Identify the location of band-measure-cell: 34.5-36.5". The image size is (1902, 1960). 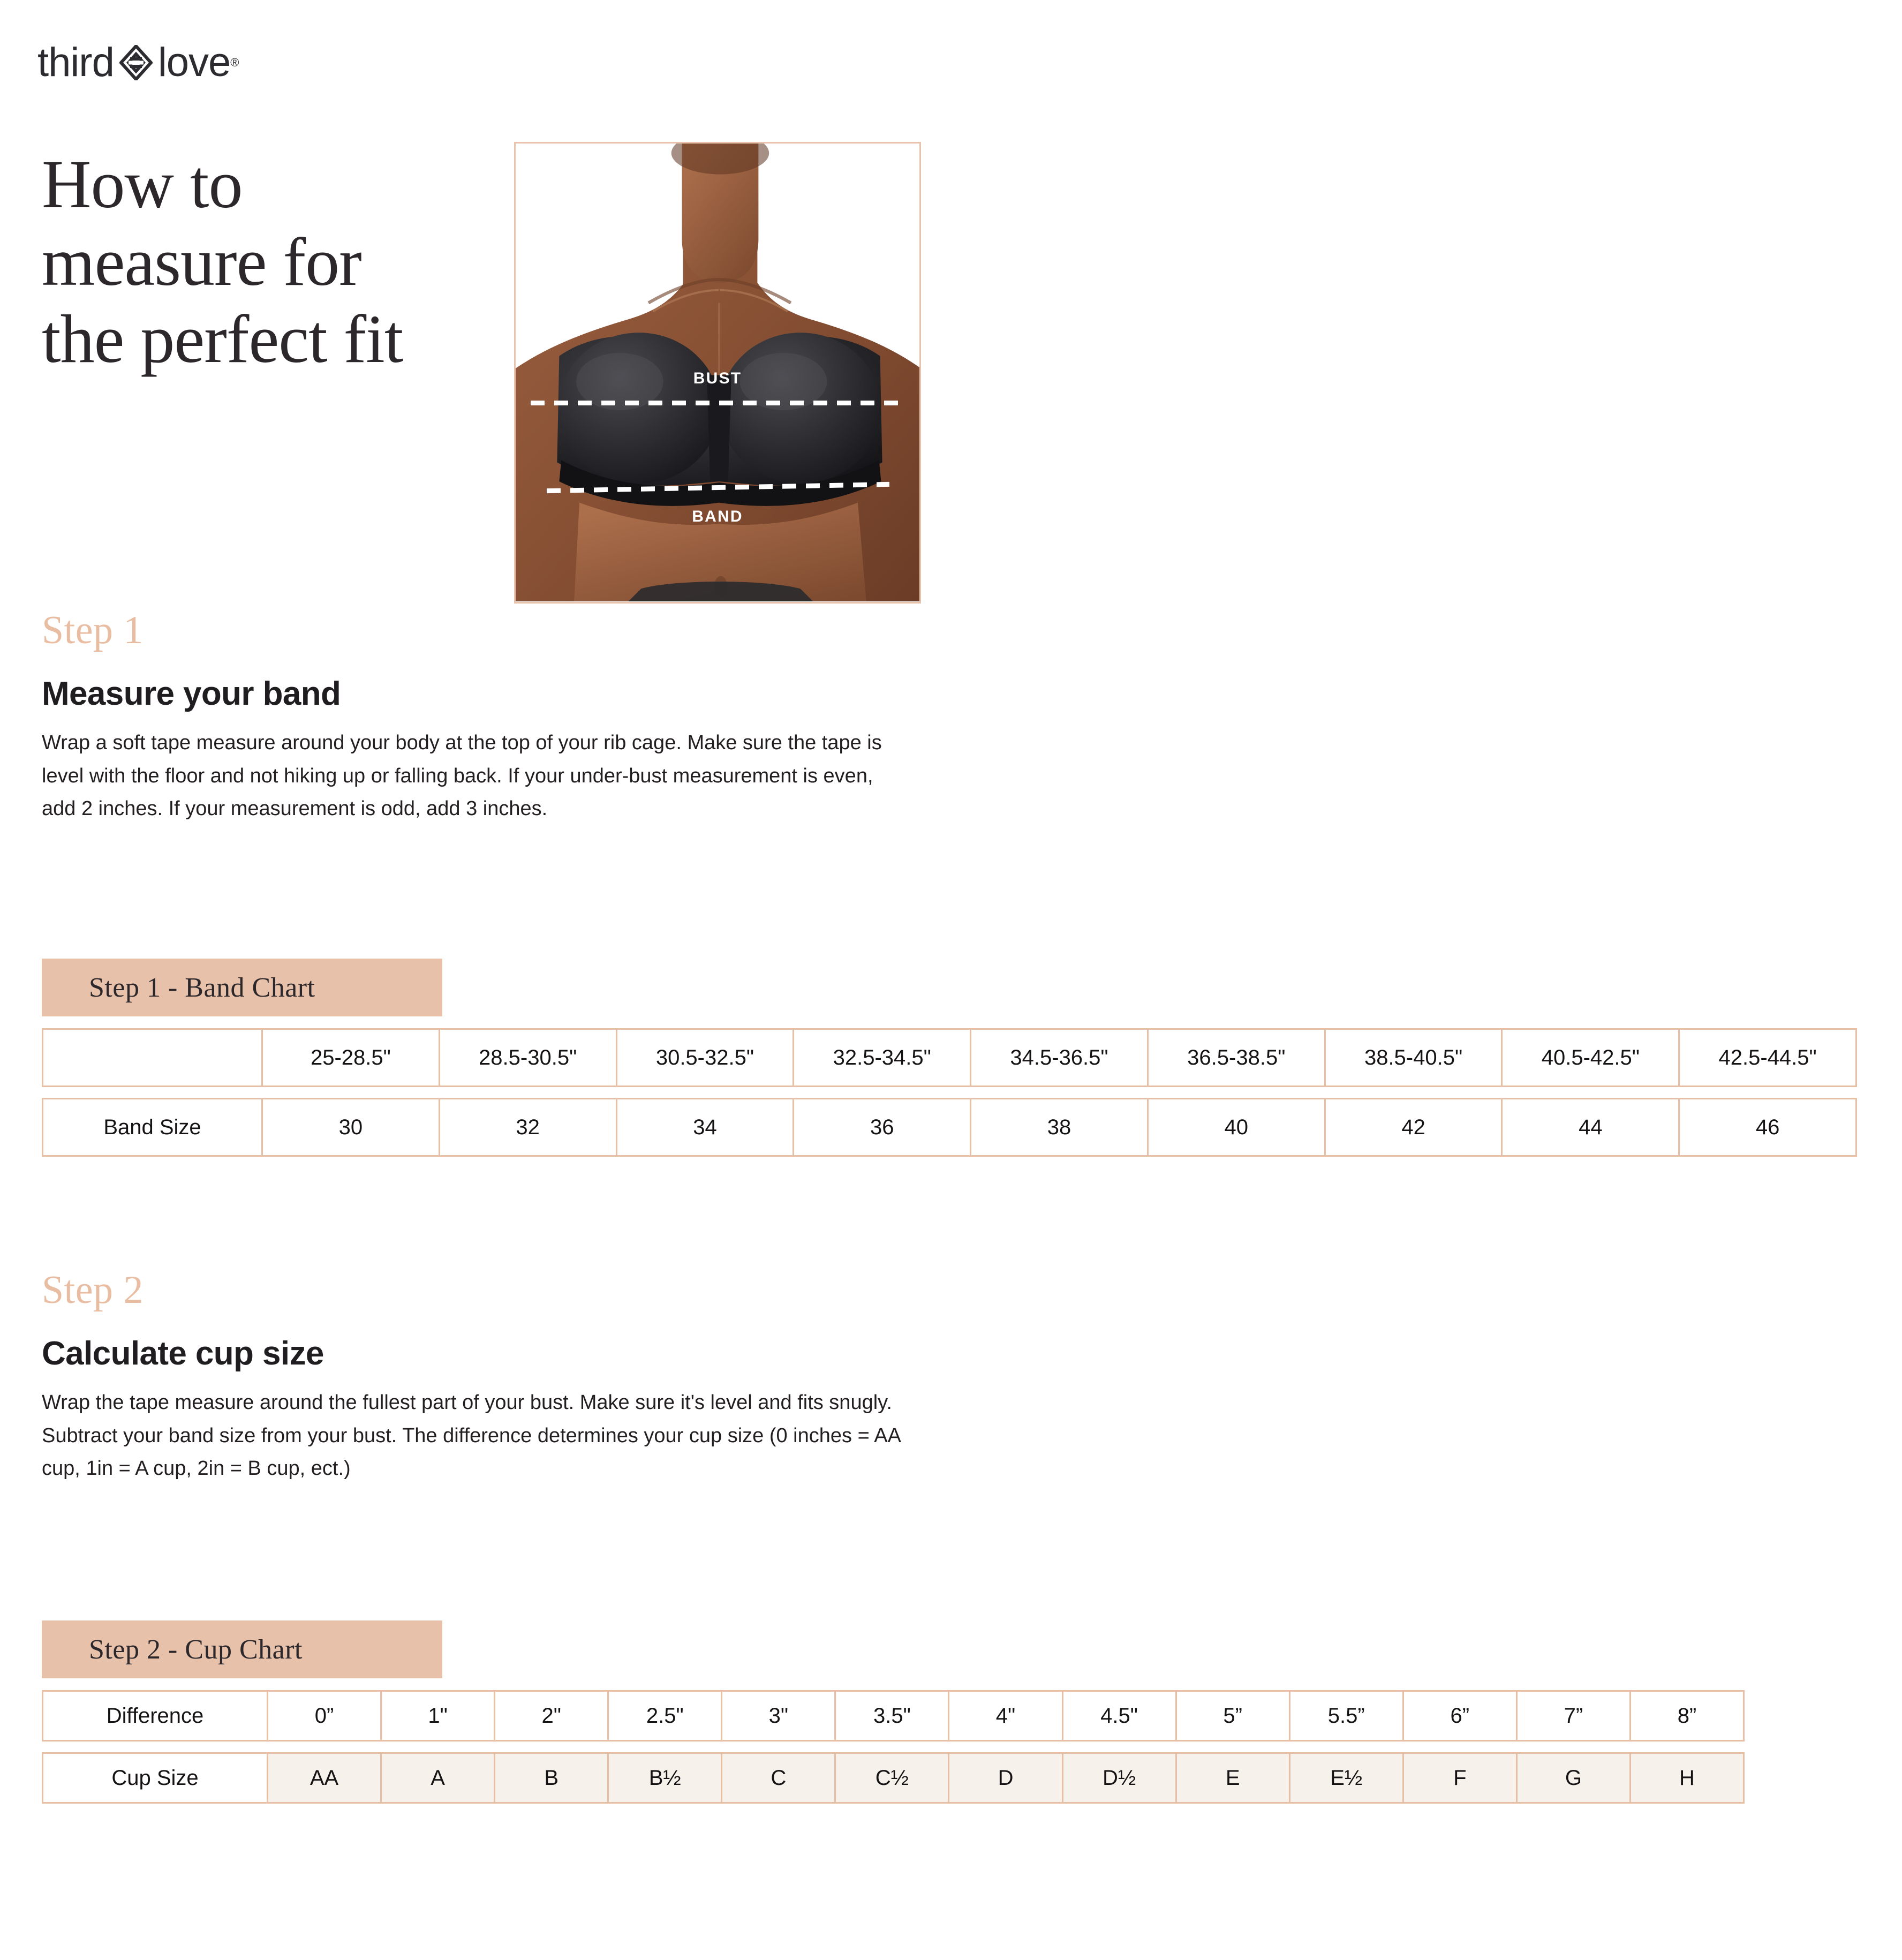
(1060, 1057).